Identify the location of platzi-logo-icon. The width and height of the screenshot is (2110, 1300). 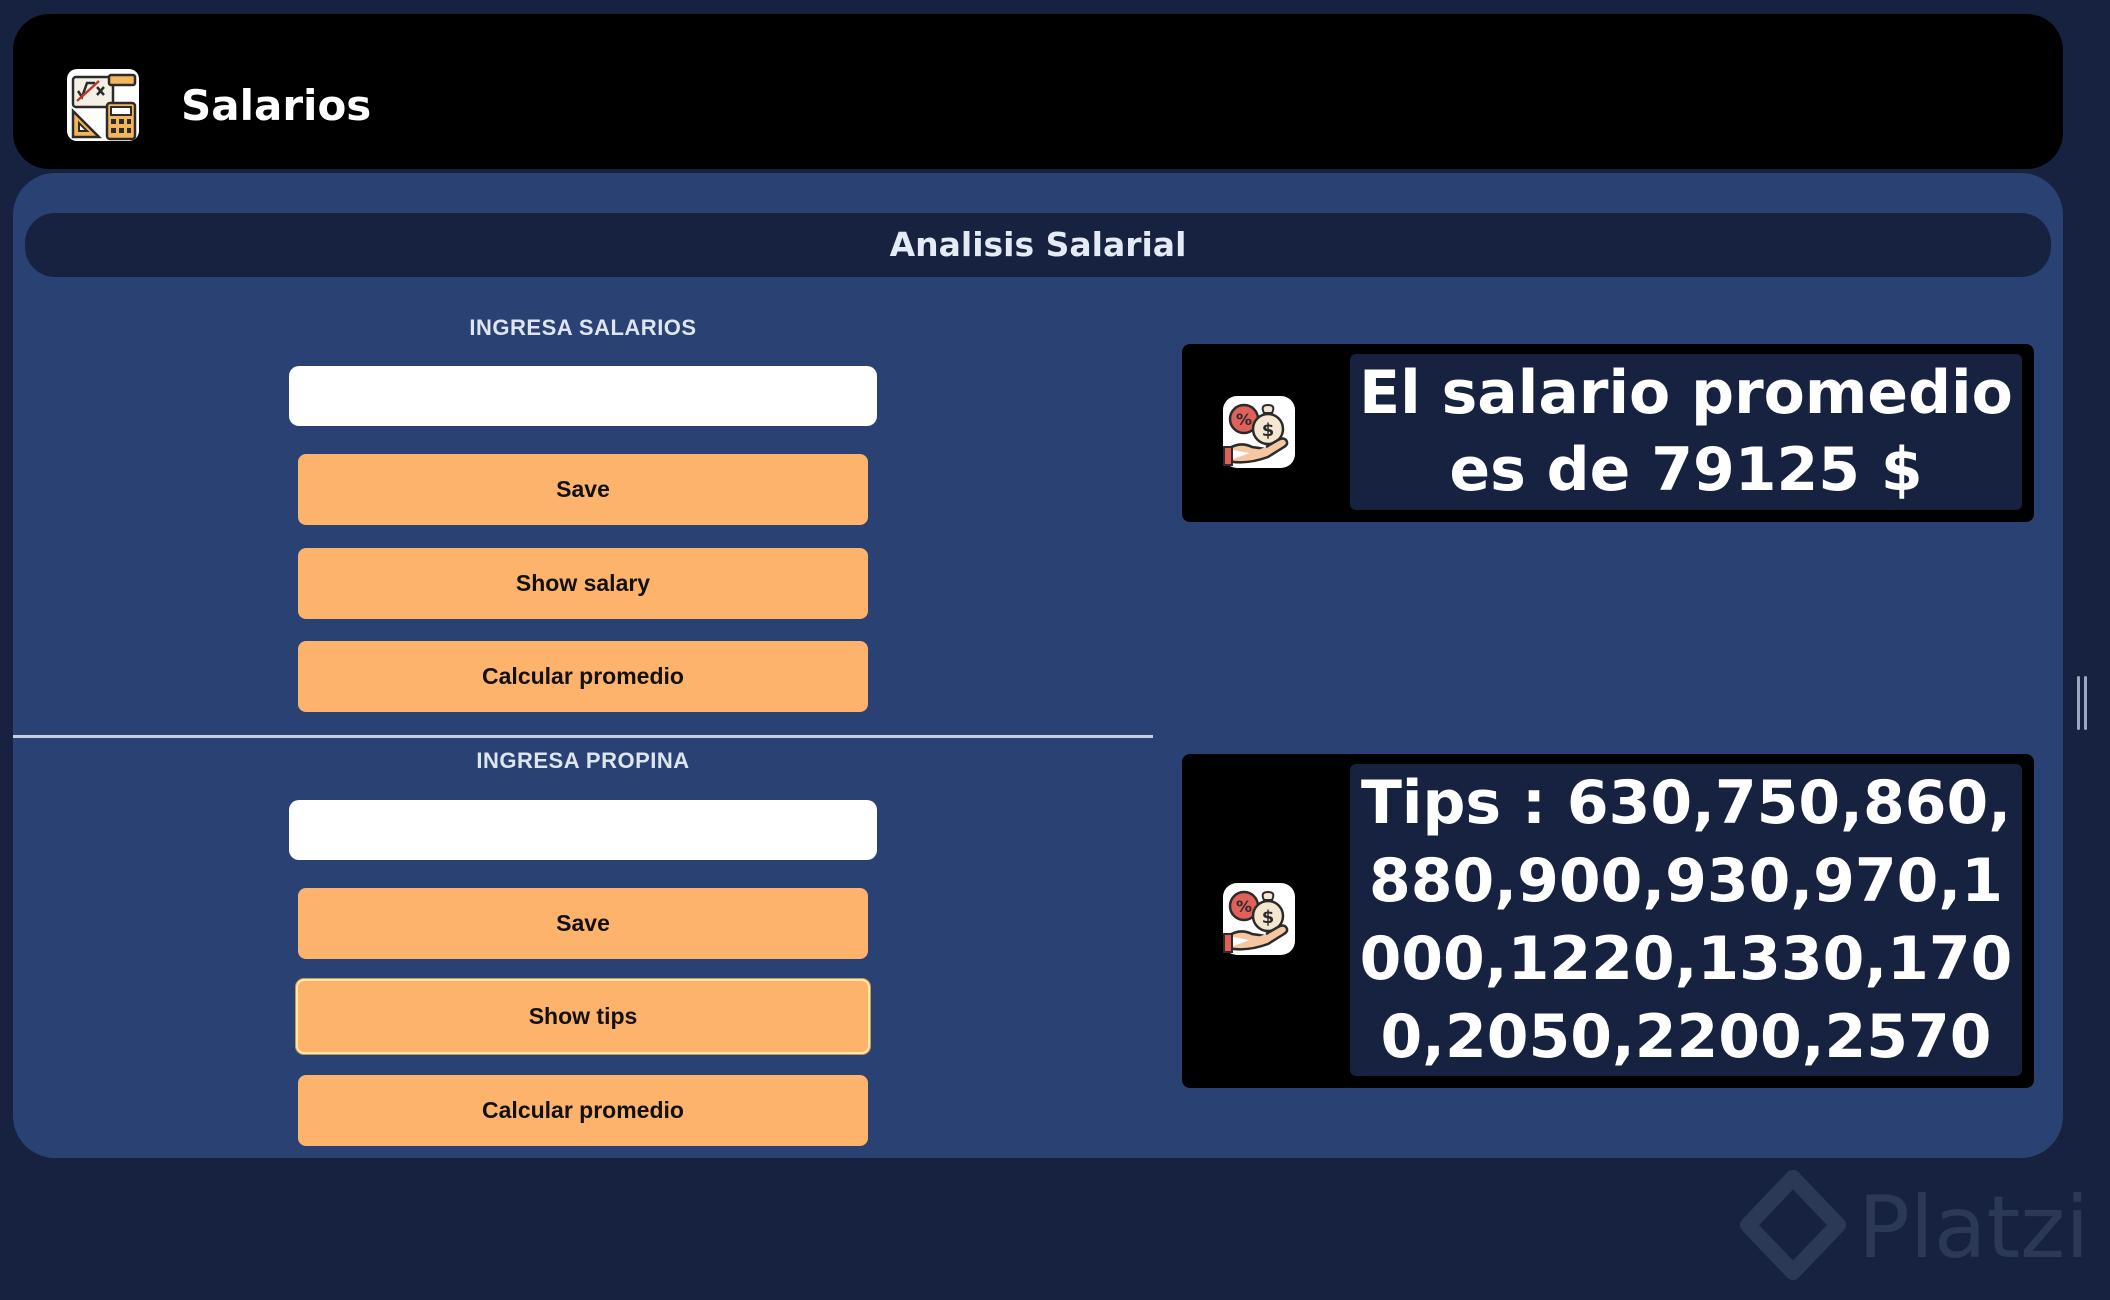
(1793, 1225).